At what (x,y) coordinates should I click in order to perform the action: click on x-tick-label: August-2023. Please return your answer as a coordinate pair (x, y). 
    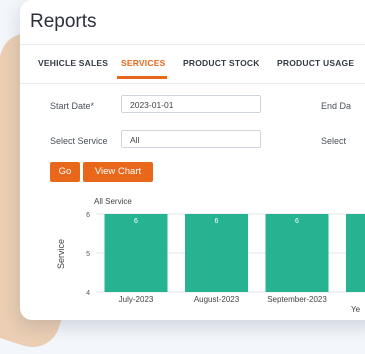
    Looking at the image, I should click on (217, 299).